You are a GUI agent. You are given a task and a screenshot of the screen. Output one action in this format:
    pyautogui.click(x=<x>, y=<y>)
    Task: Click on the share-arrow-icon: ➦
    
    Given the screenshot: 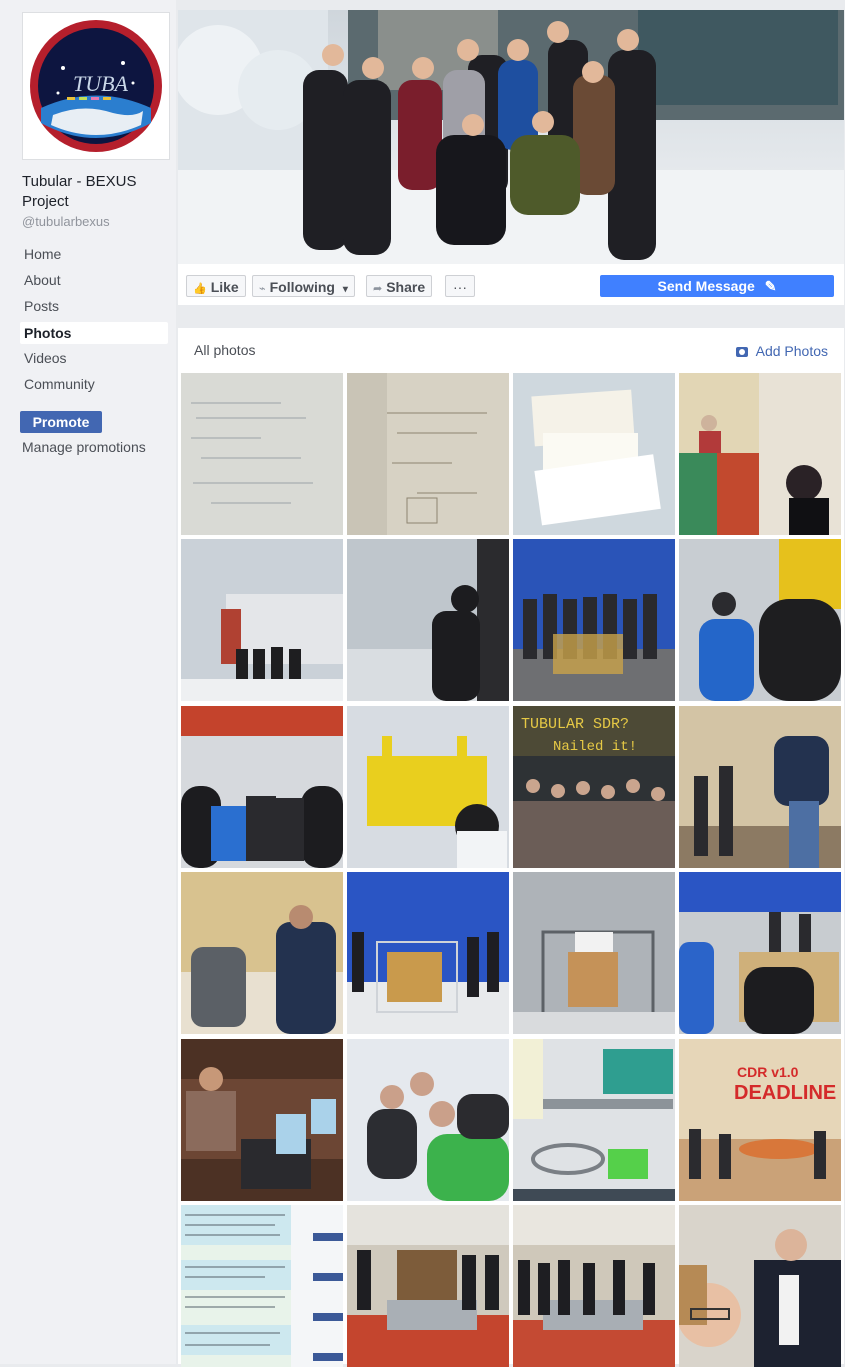 What is the action you would take?
    pyautogui.click(x=378, y=289)
    